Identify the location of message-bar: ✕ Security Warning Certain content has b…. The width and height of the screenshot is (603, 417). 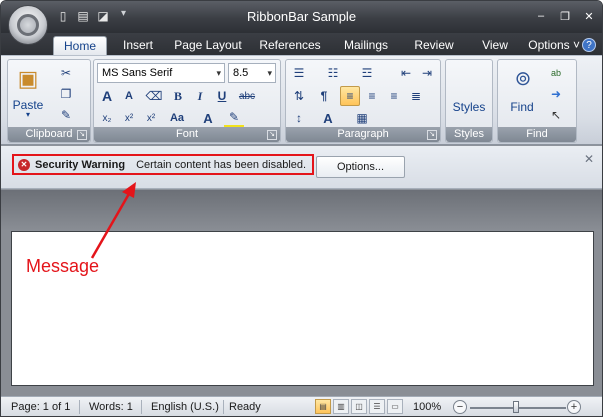
(301, 167).